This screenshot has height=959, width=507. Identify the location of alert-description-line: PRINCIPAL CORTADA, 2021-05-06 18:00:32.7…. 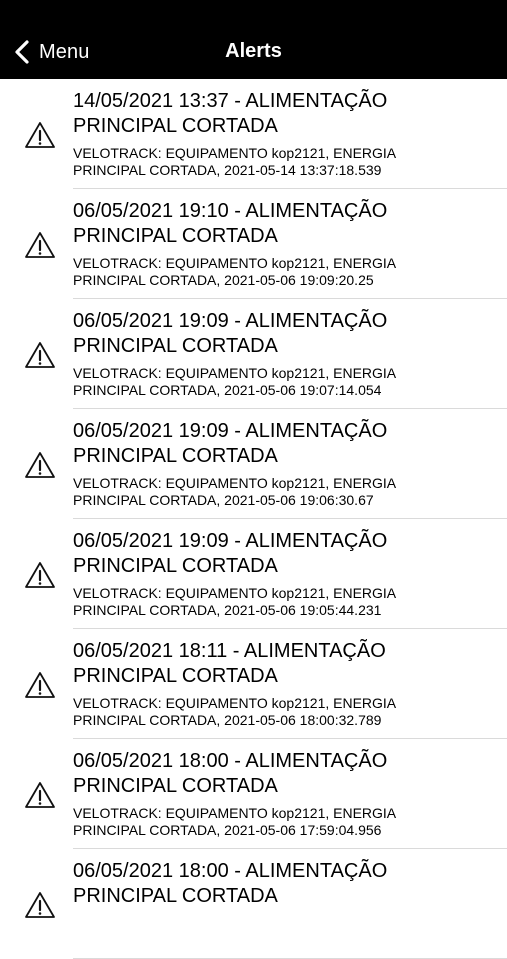
(227, 720).